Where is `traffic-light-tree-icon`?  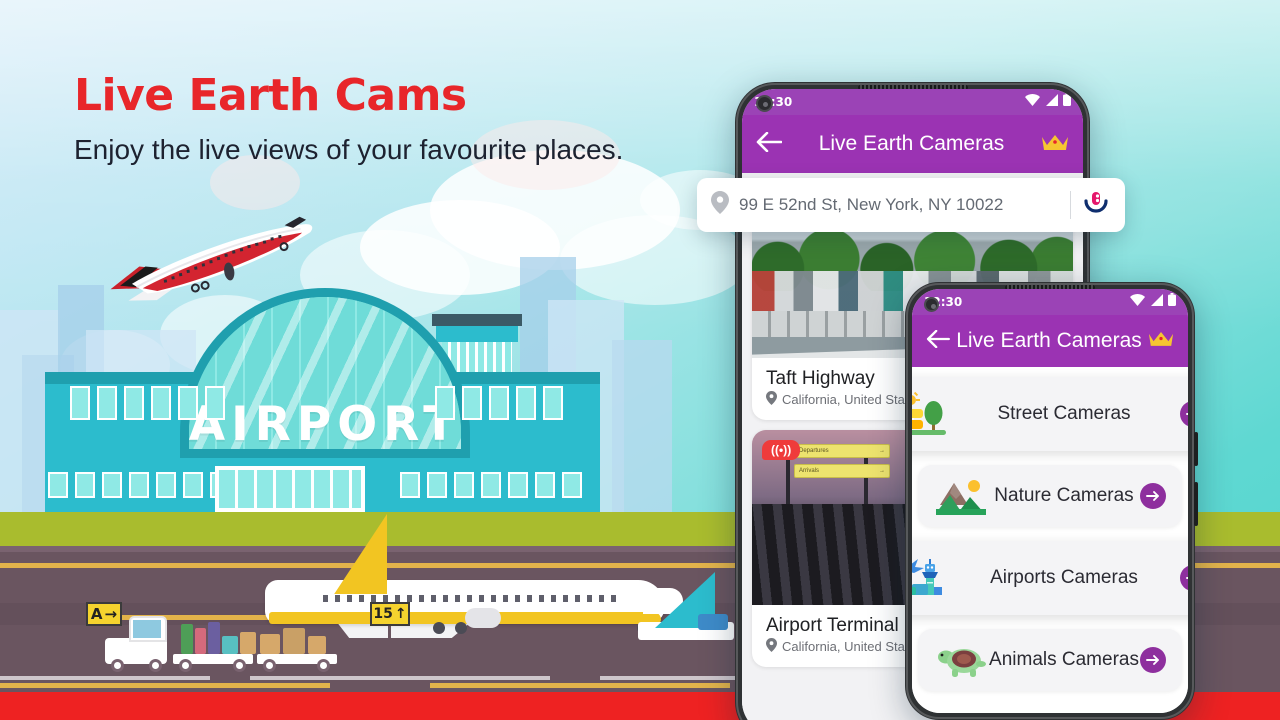
traffic-light-tree-icon is located at coordinates (930, 414).